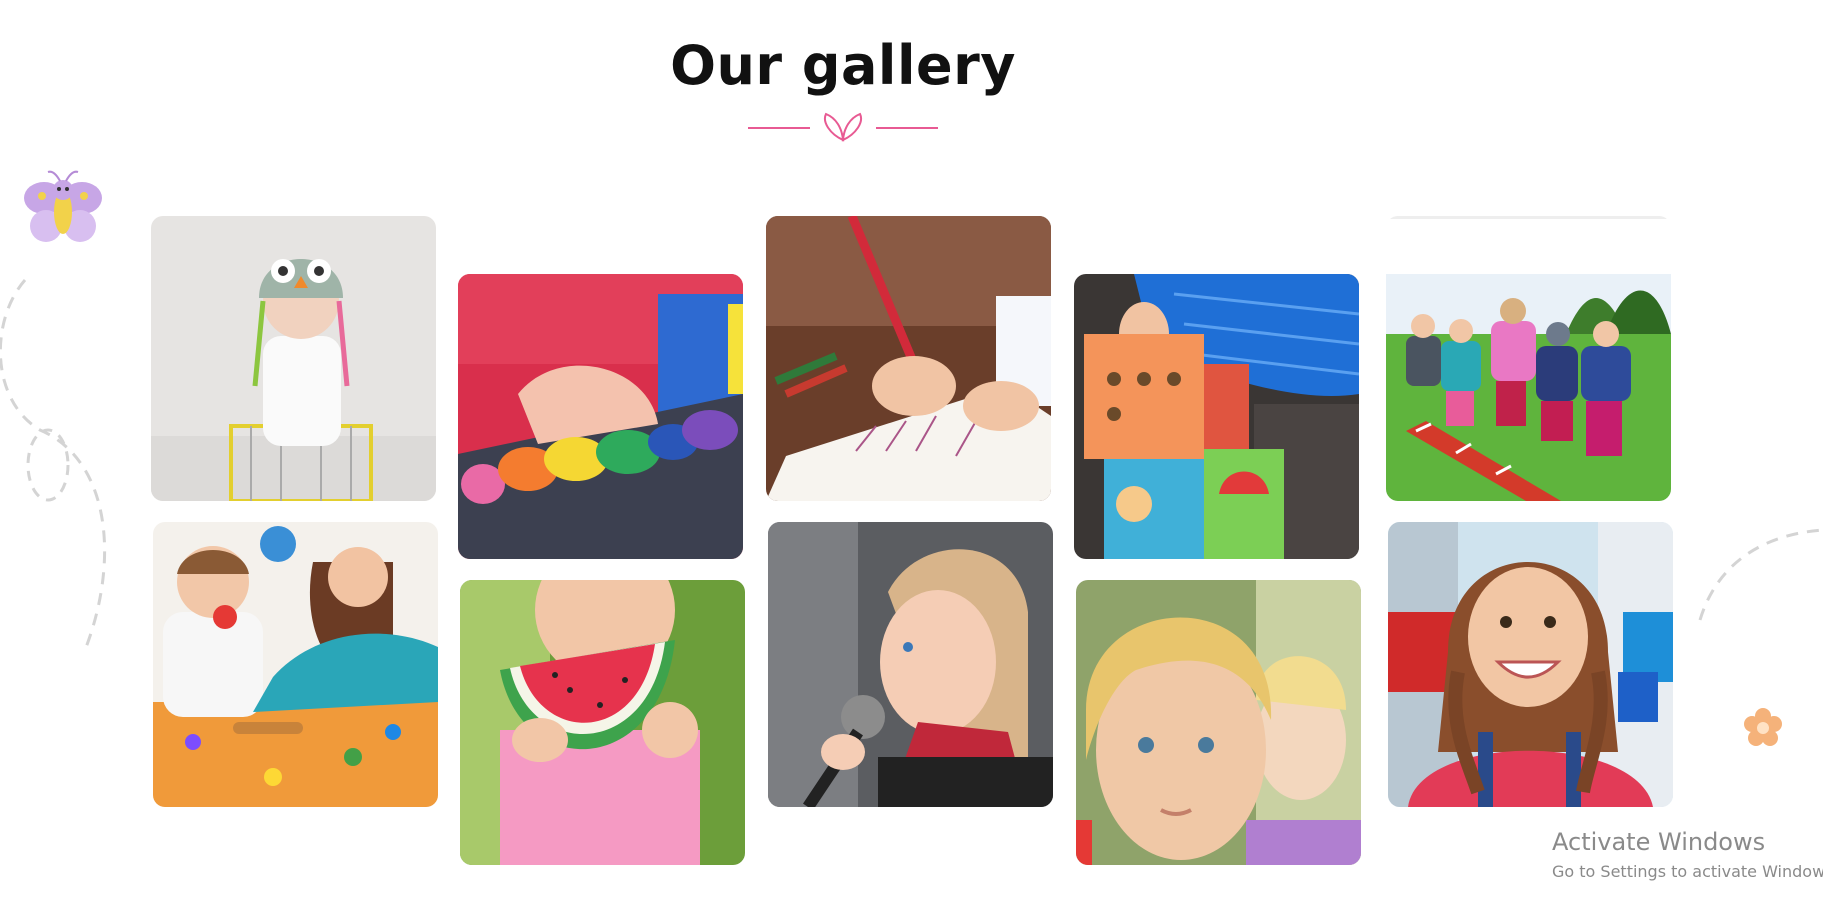 The height and width of the screenshot is (924, 1823). What do you see at coordinates (1528, 358) in the screenshot?
I see `gallery-photo-kids-running-field` at bounding box center [1528, 358].